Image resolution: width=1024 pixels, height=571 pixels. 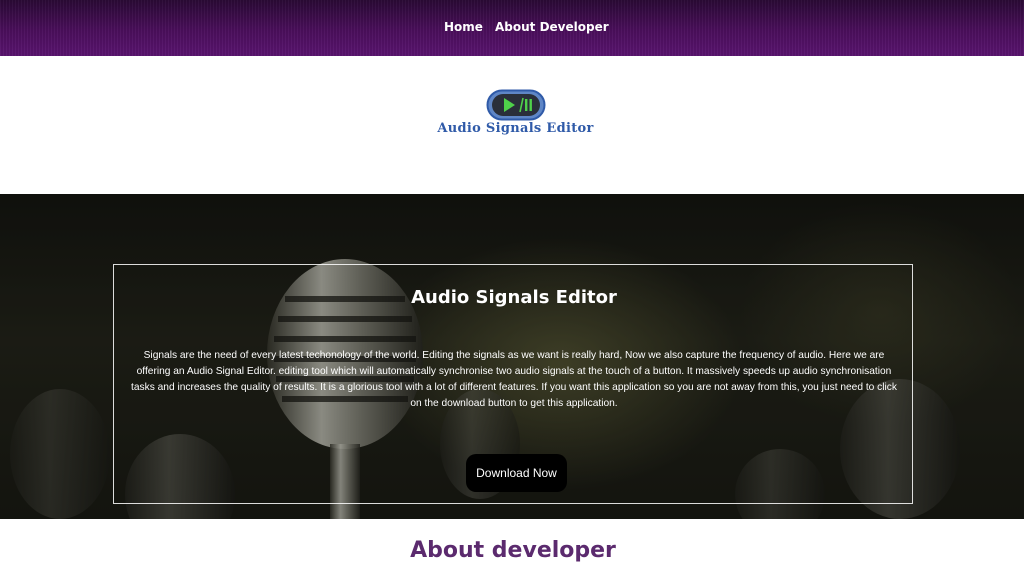 I want to click on main-nav: Home About Developer, so click(x=512, y=27).